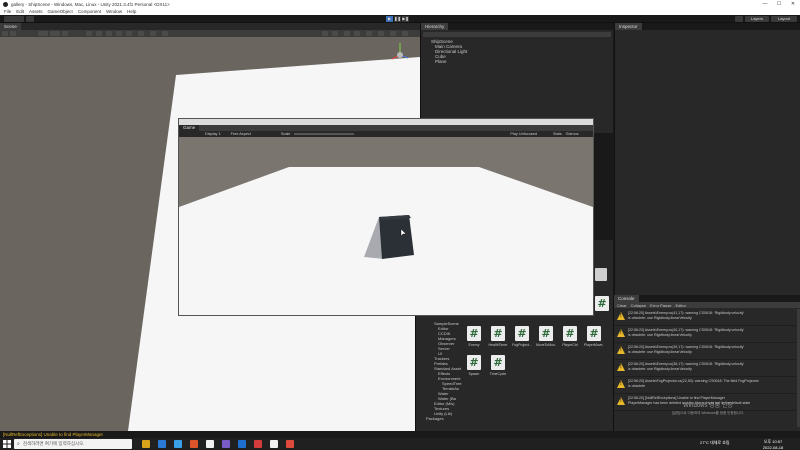 This screenshot has height=450, width=800. I want to click on asset-item: # Spawn, so click(474, 365).